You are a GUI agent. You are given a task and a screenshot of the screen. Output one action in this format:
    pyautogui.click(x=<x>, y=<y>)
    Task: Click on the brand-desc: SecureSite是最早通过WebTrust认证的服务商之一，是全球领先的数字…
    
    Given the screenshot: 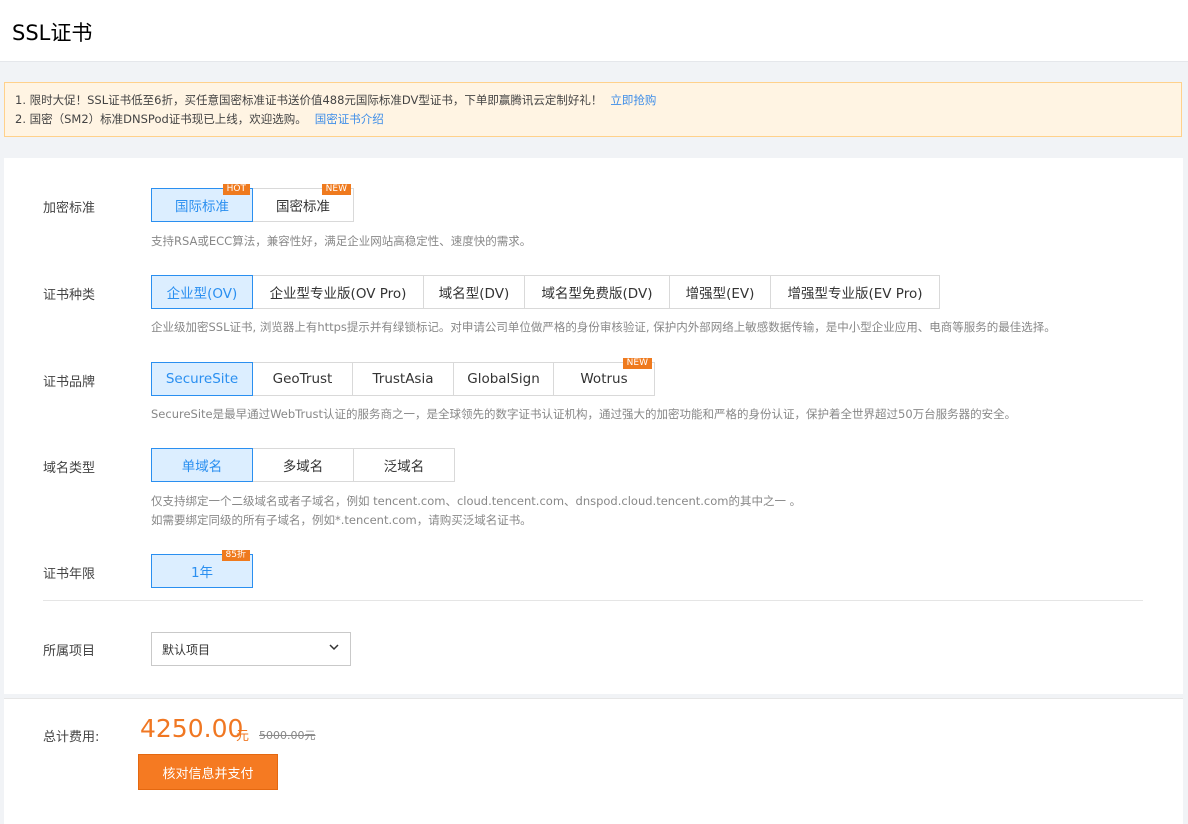 What is the action you would take?
    pyautogui.click(x=584, y=414)
    